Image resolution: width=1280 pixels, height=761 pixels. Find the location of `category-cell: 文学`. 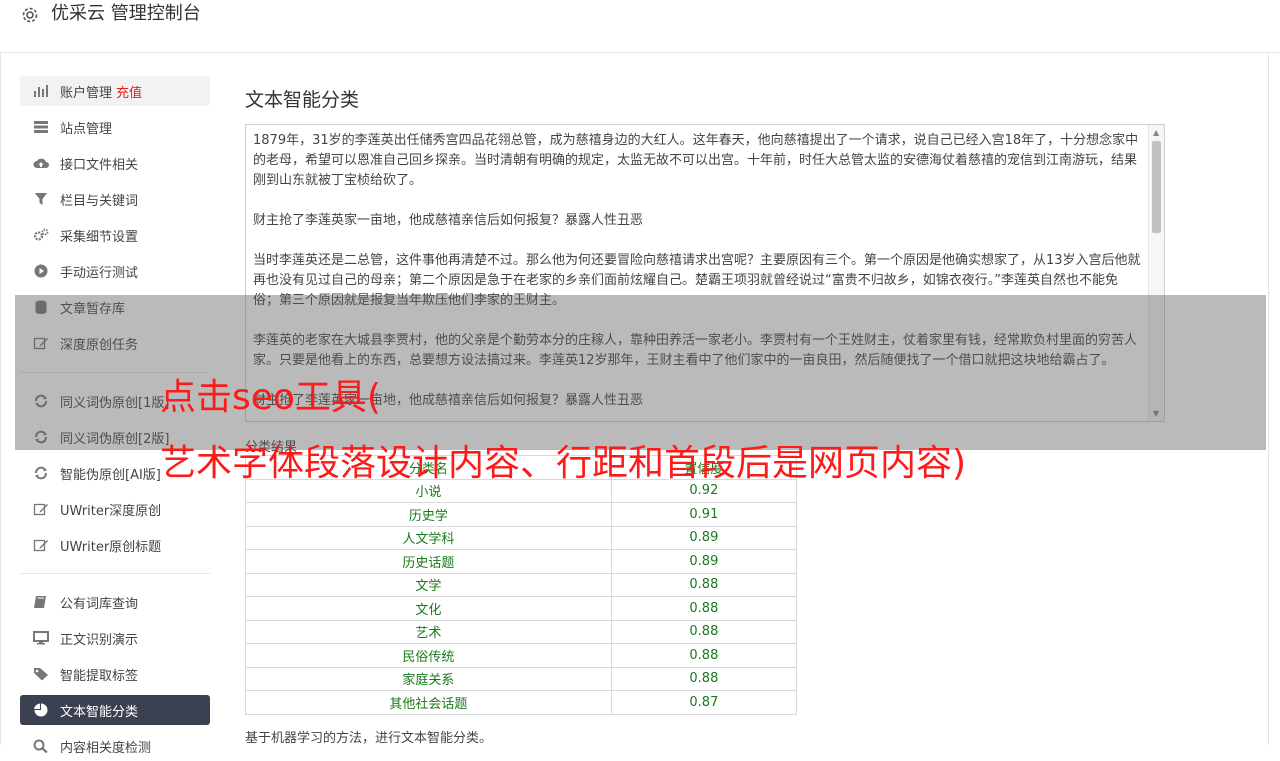

category-cell: 文学 is located at coordinates (428, 584).